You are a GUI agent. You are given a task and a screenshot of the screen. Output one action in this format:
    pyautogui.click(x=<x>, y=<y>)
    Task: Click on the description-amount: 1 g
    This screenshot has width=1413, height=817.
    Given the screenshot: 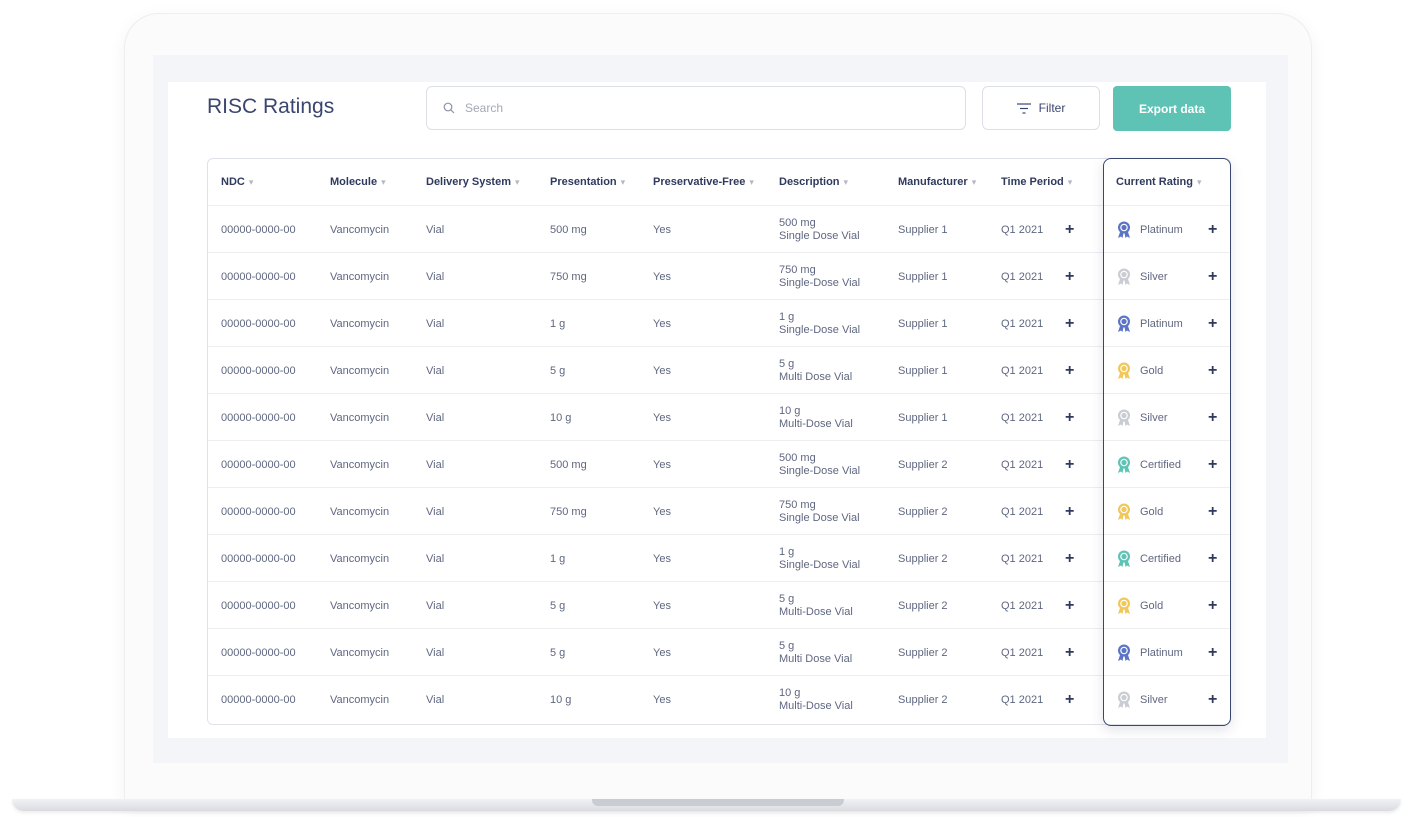 What is the action you would take?
    pyautogui.click(x=787, y=316)
    